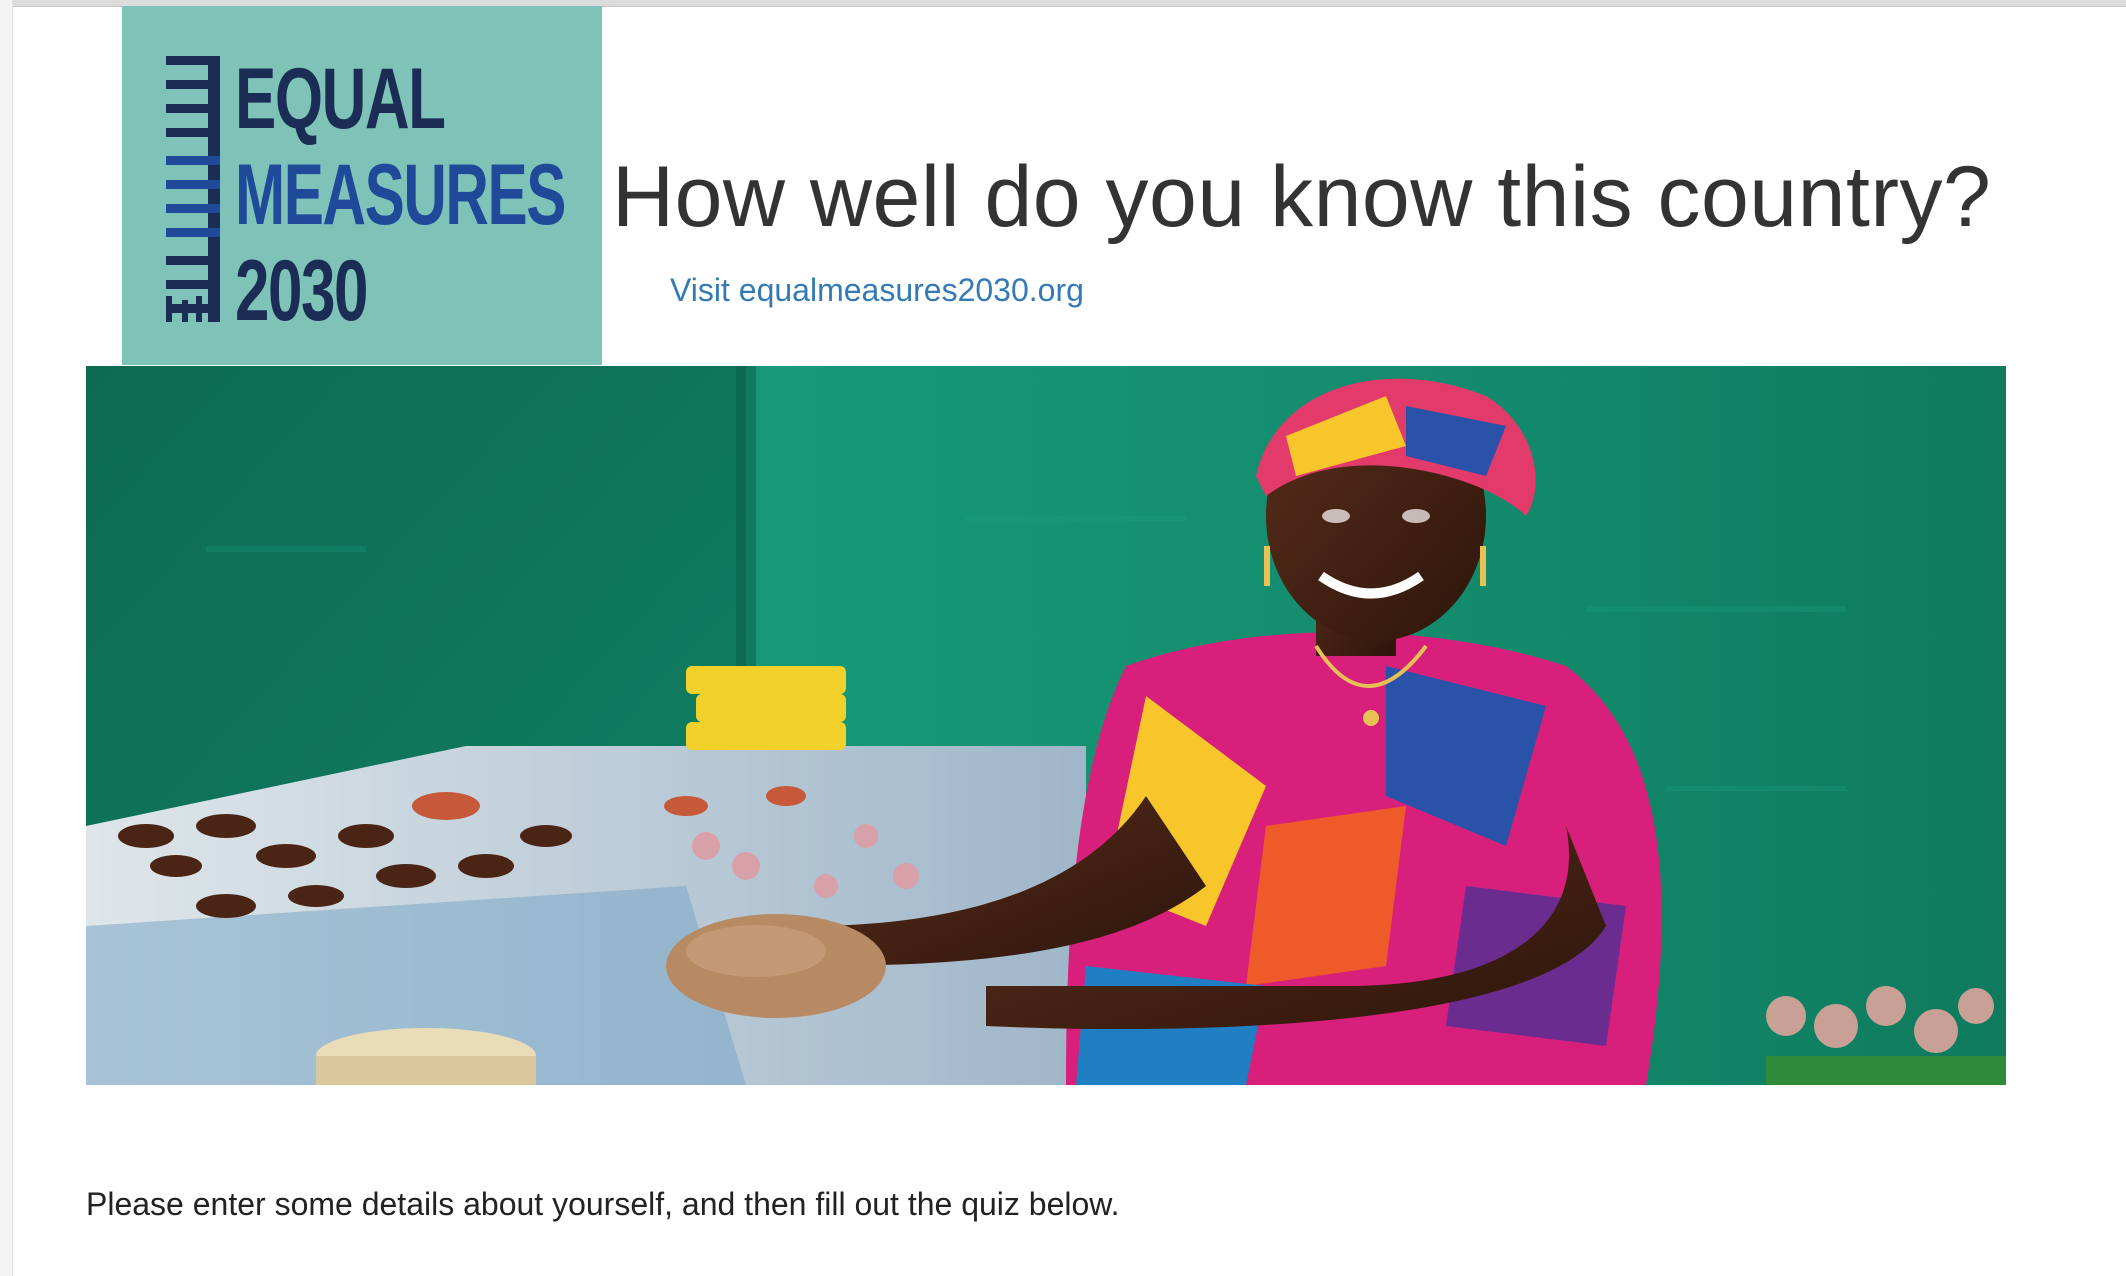  What do you see at coordinates (1302, 197) in the screenshot?
I see `page-title: How well do you know this country?` at bounding box center [1302, 197].